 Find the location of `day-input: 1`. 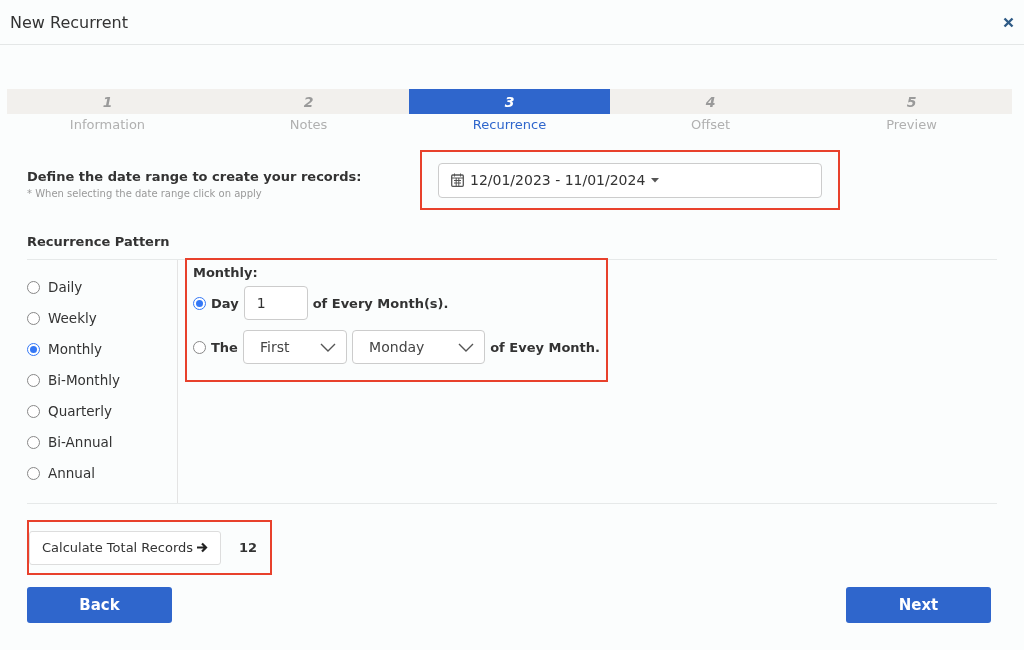

day-input: 1 is located at coordinates (275, 303).